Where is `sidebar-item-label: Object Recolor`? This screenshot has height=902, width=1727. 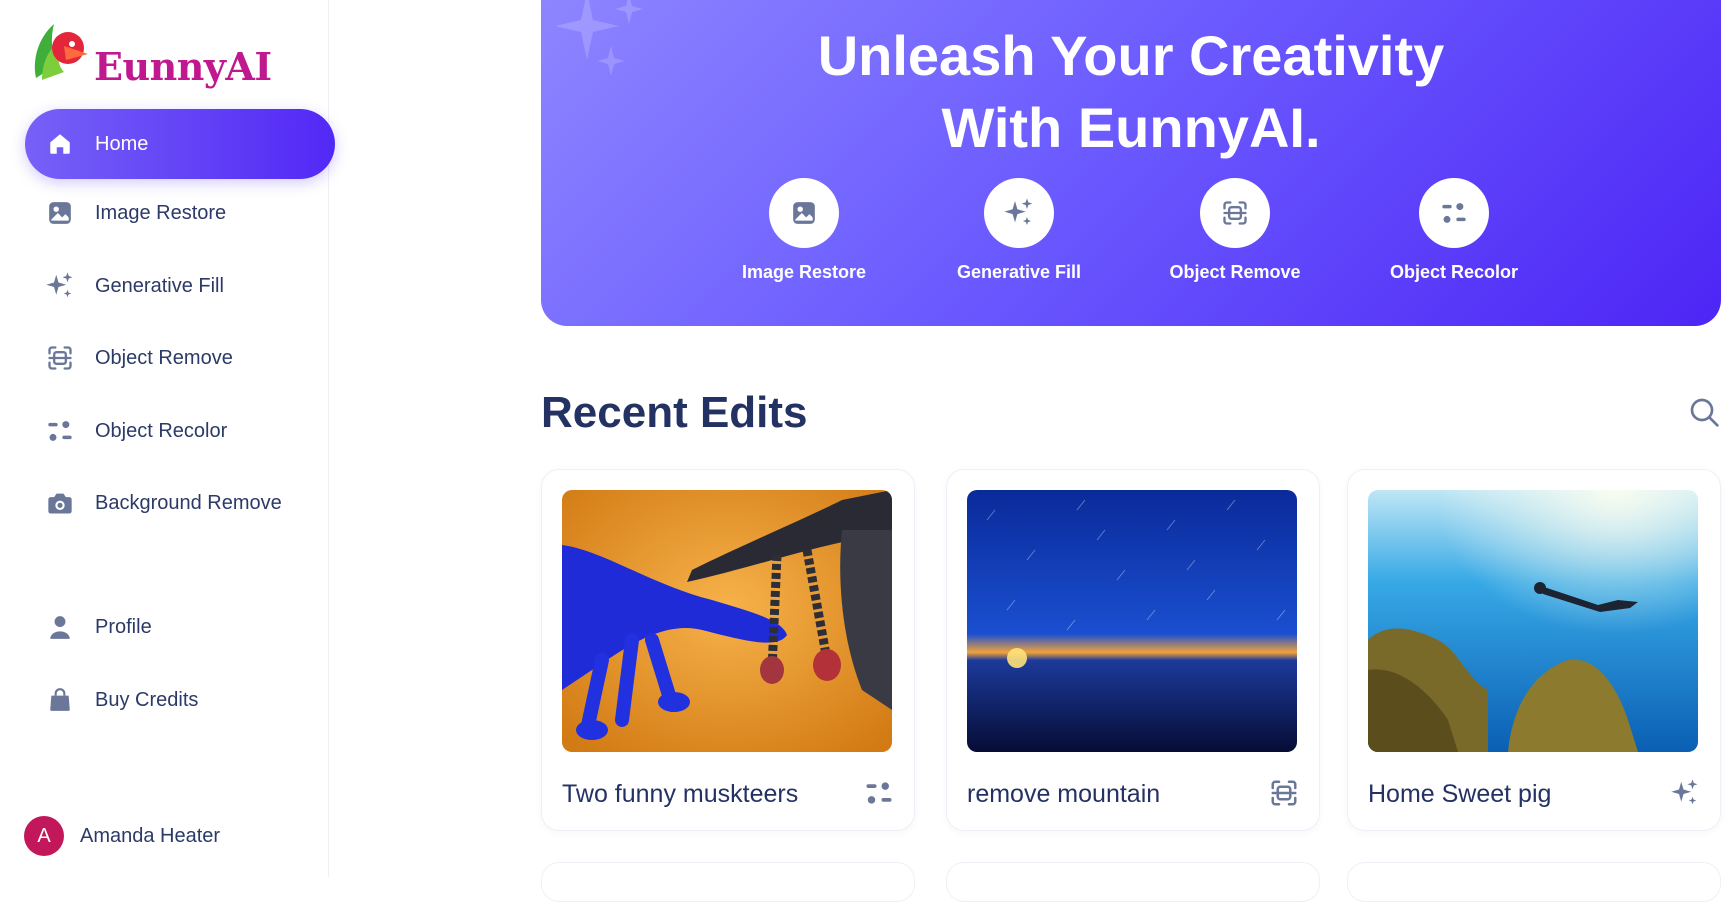 sidebar-item-label: Object Recolor is located at coordinates (161, 430).